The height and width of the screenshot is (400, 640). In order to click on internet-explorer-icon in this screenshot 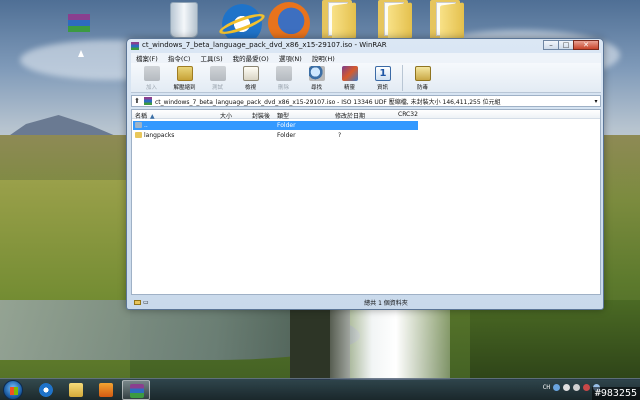, I will do `click(46, 390)`.